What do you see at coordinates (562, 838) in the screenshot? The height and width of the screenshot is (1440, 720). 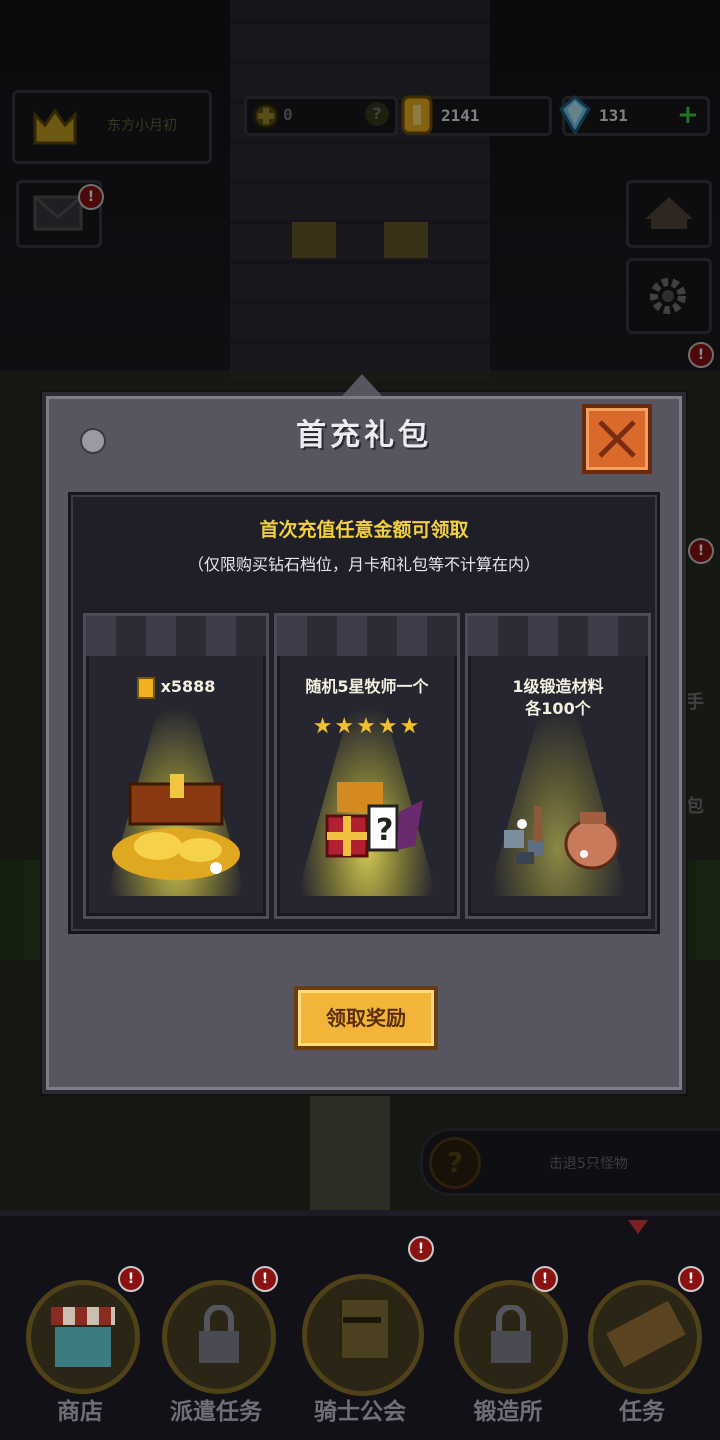 I see `forge-materials-icon` at bounding box center [562, 838].